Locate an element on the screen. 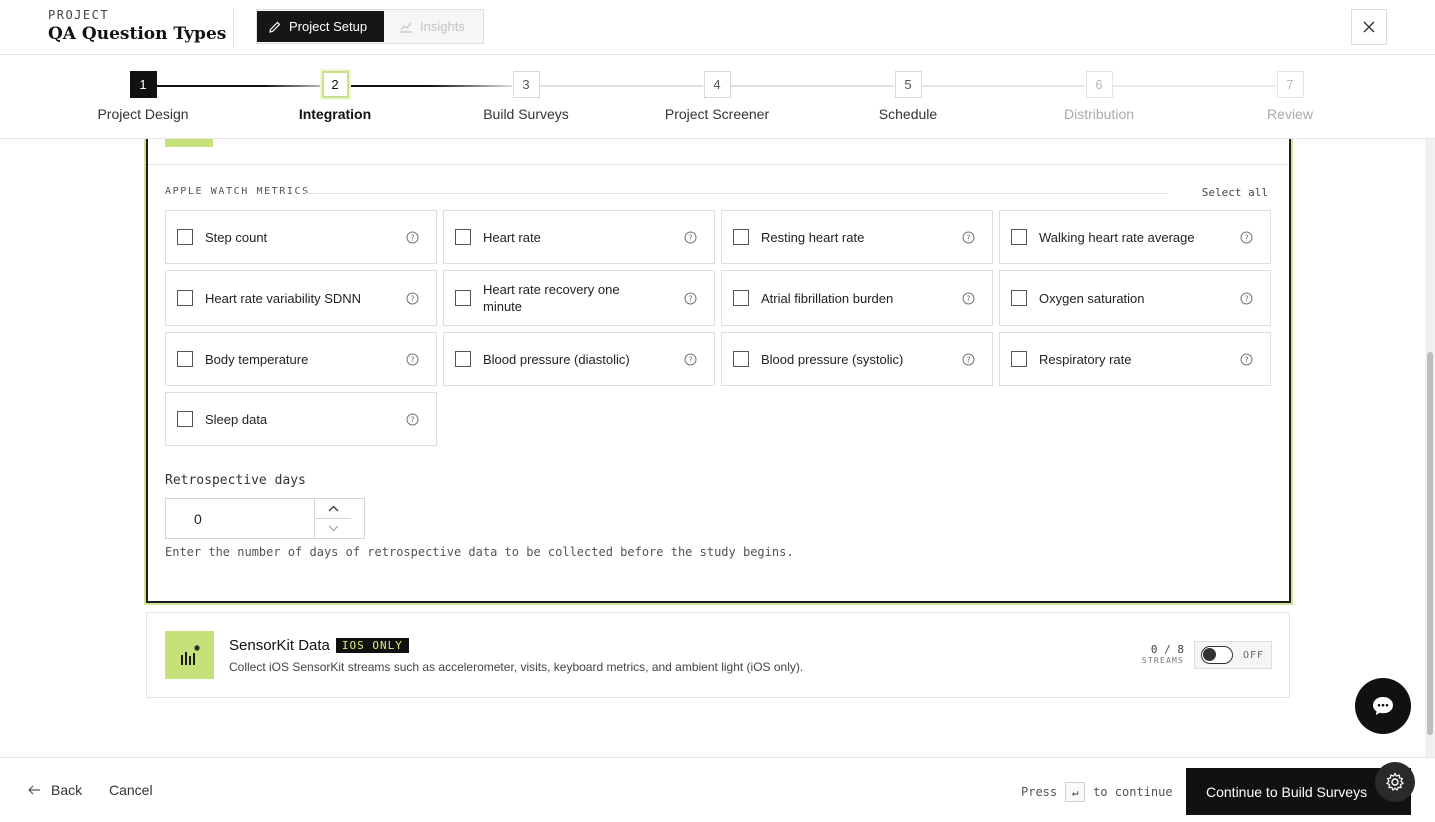 This screenshot has width=1435, height=822. metric-atrial-fibrillation-burden: Atrial fibrillation burden ? is located at coordinates (857, 298).